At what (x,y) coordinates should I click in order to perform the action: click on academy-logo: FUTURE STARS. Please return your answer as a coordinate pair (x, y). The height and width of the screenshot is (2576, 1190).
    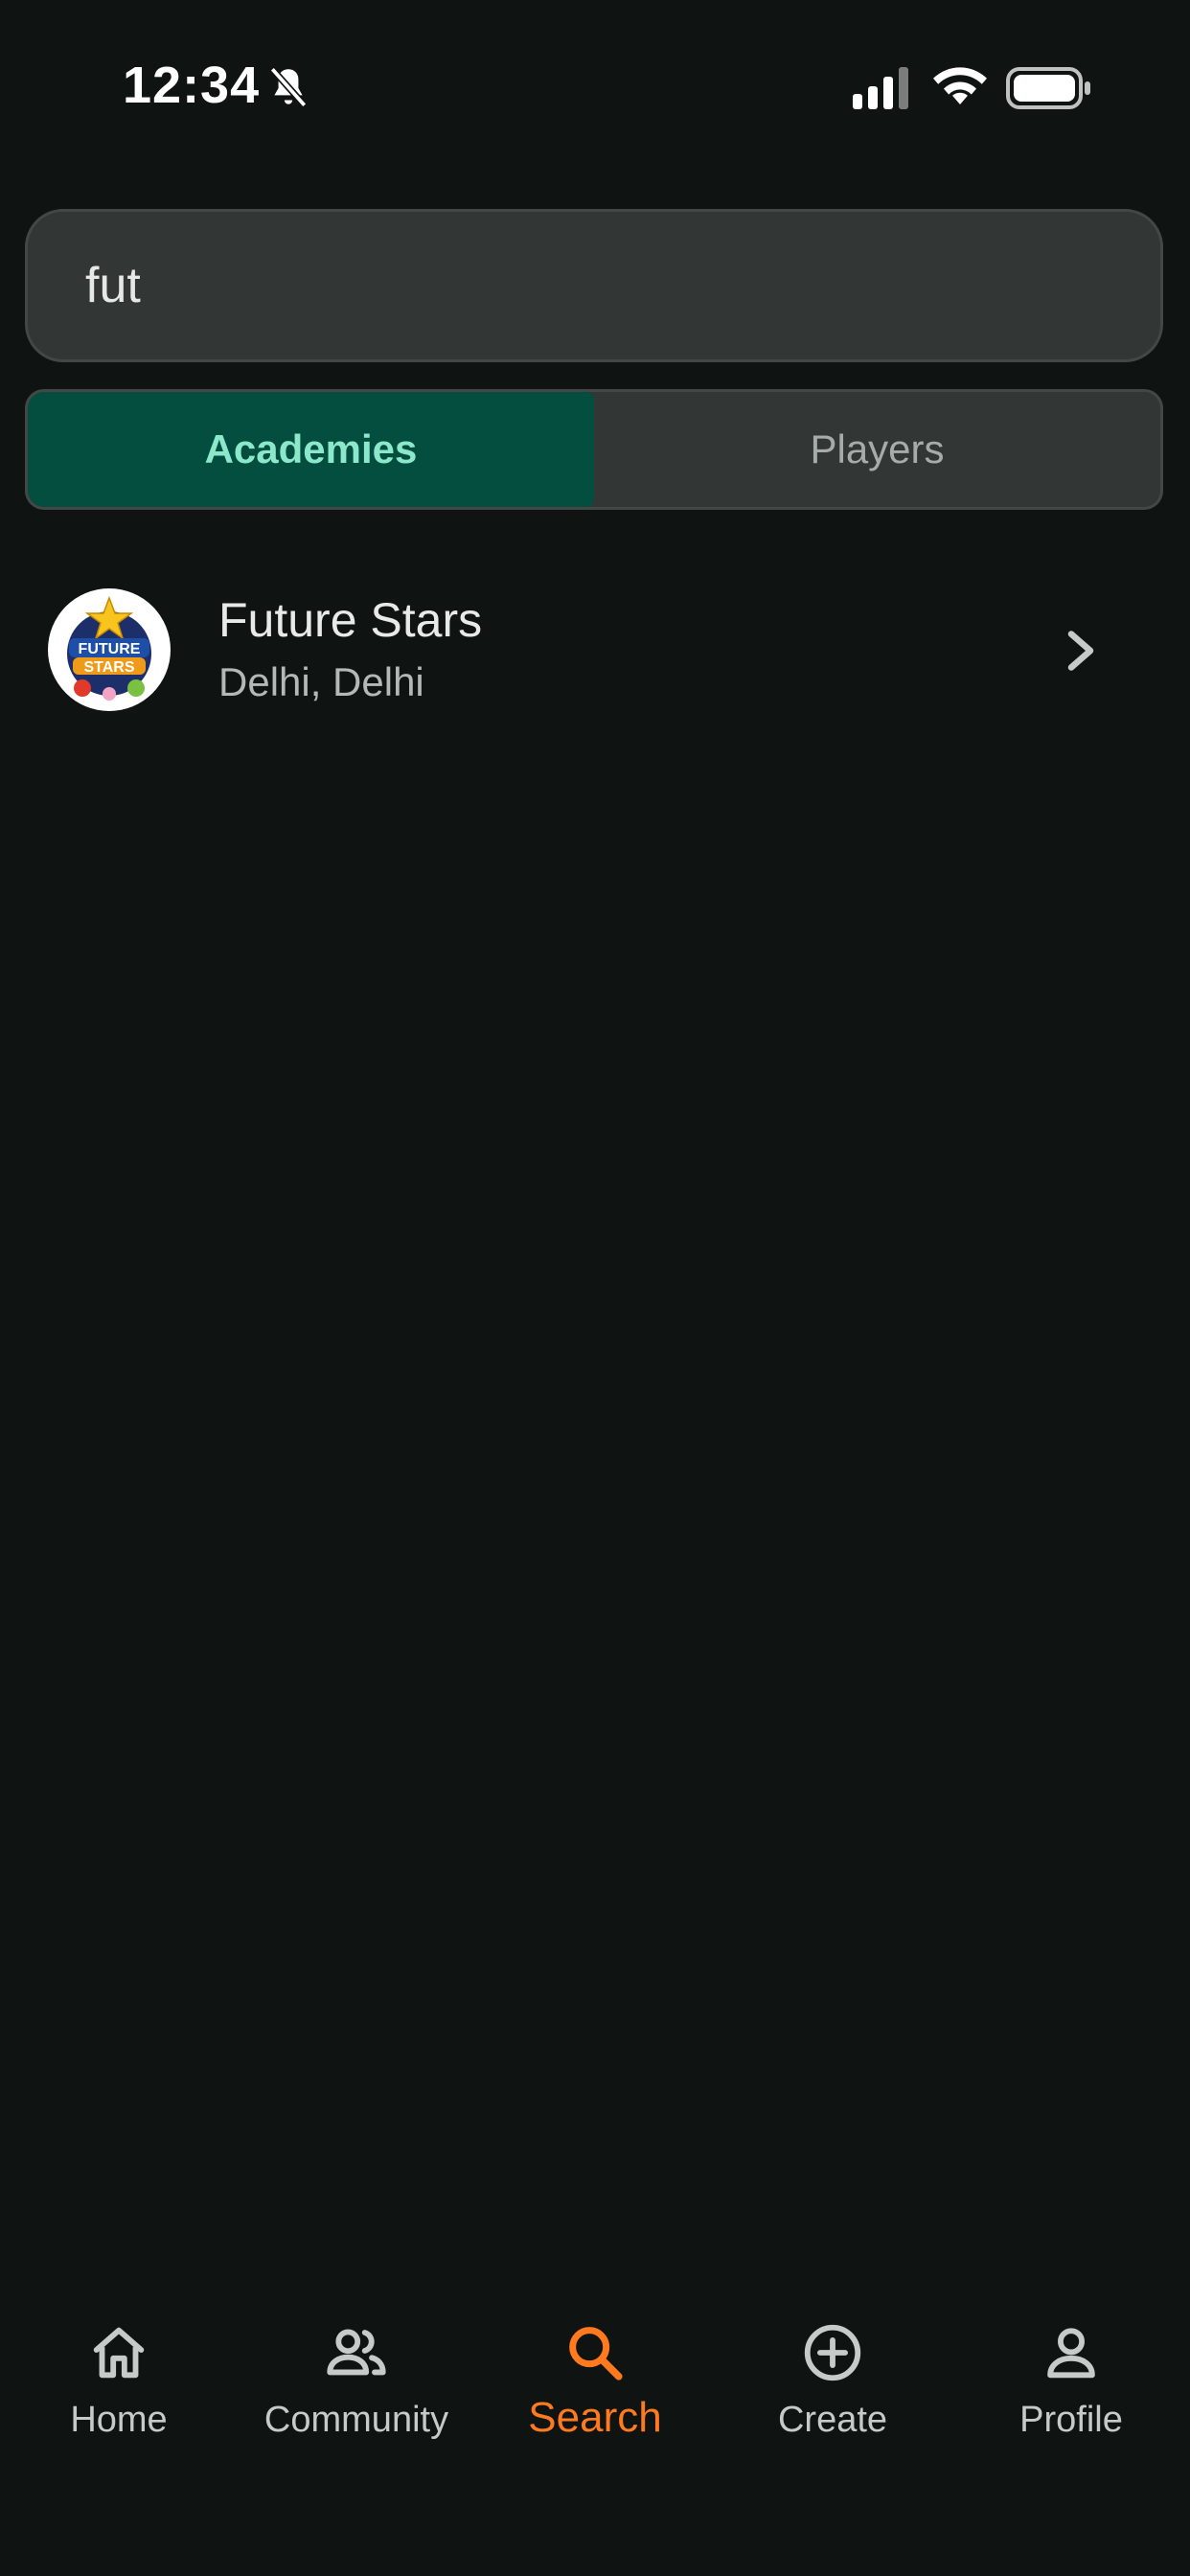
    Looking at the image, I should click on (109, 649).